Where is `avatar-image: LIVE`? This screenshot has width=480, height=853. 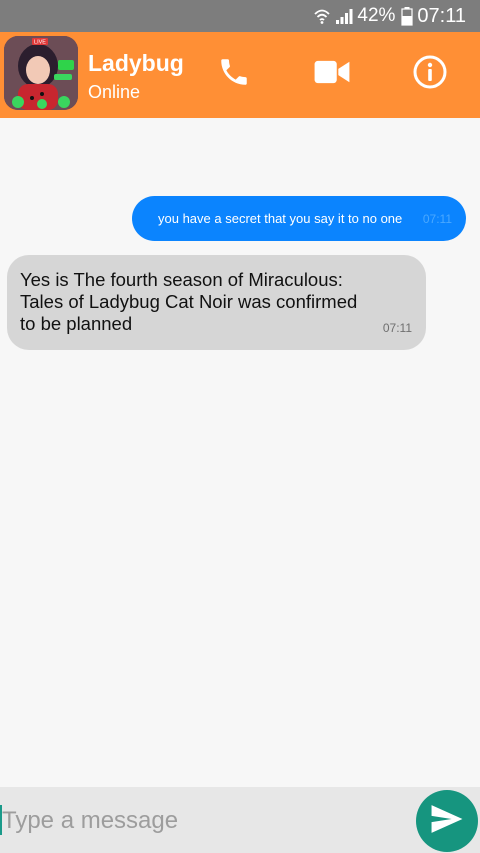 avatar-image: LIVE is located at coordinates (41, 73).